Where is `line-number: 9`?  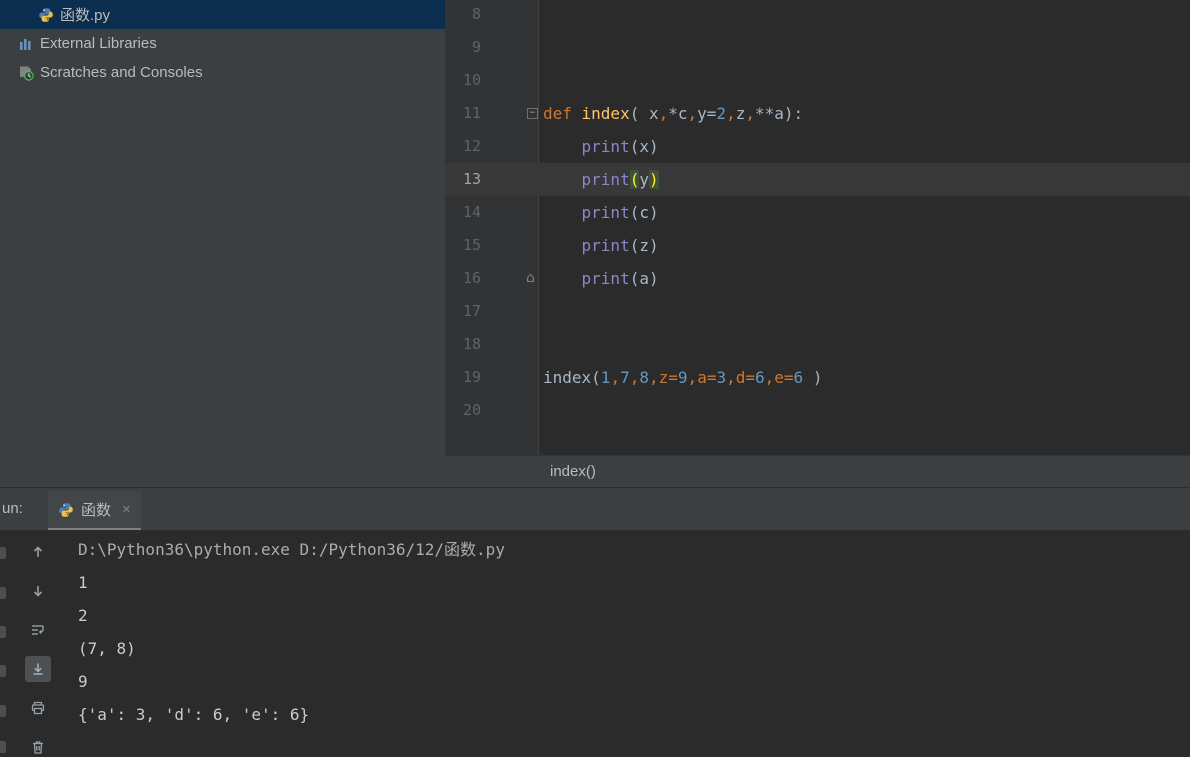
line-number: 9 is located at coordinates (463, 47).